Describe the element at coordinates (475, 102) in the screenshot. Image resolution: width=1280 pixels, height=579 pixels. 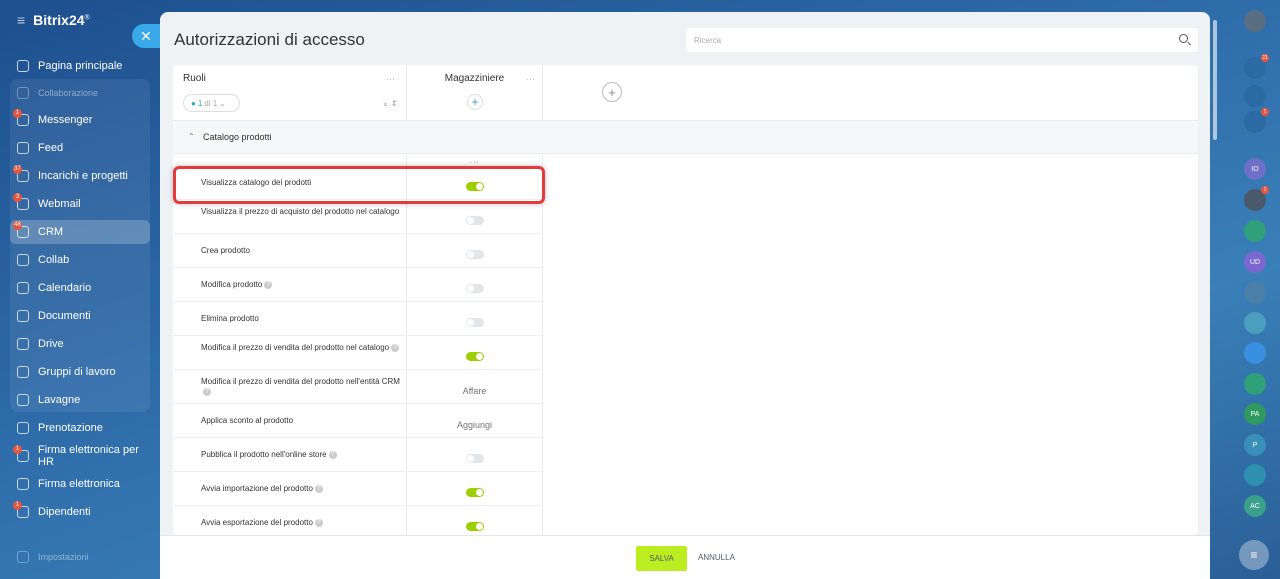
I see `add-permission-button: +` at that location.